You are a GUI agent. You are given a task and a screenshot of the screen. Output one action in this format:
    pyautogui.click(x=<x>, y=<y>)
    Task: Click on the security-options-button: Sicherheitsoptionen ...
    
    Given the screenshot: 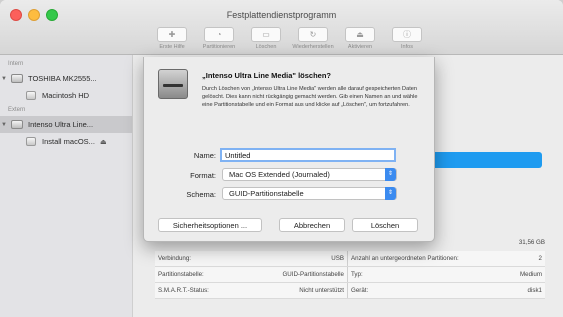 What is the action you would take?
    pyautogui.click(x=210, y=225)
    